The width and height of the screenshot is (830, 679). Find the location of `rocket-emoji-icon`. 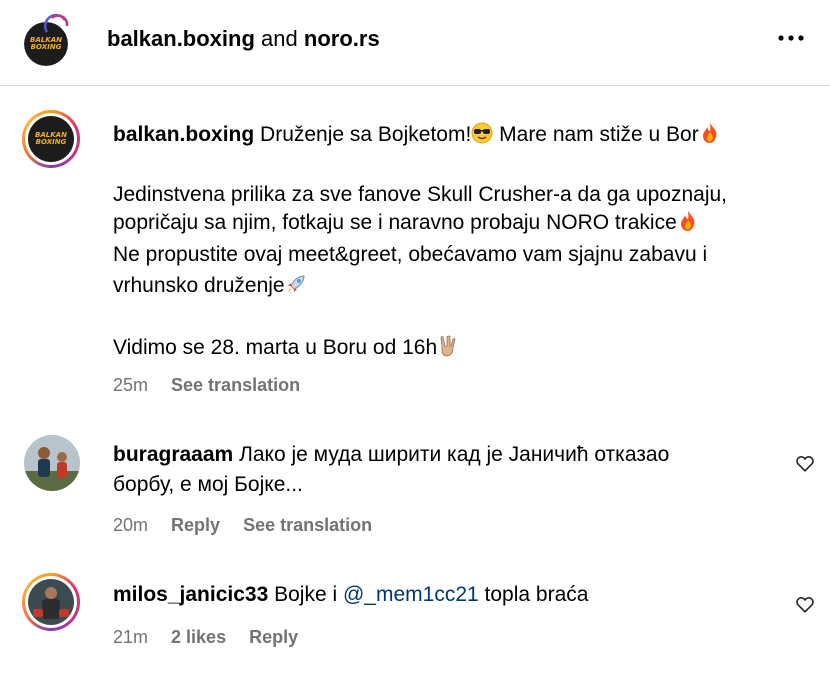

rocket-emoji-icon is located at coordinates (296, 283).